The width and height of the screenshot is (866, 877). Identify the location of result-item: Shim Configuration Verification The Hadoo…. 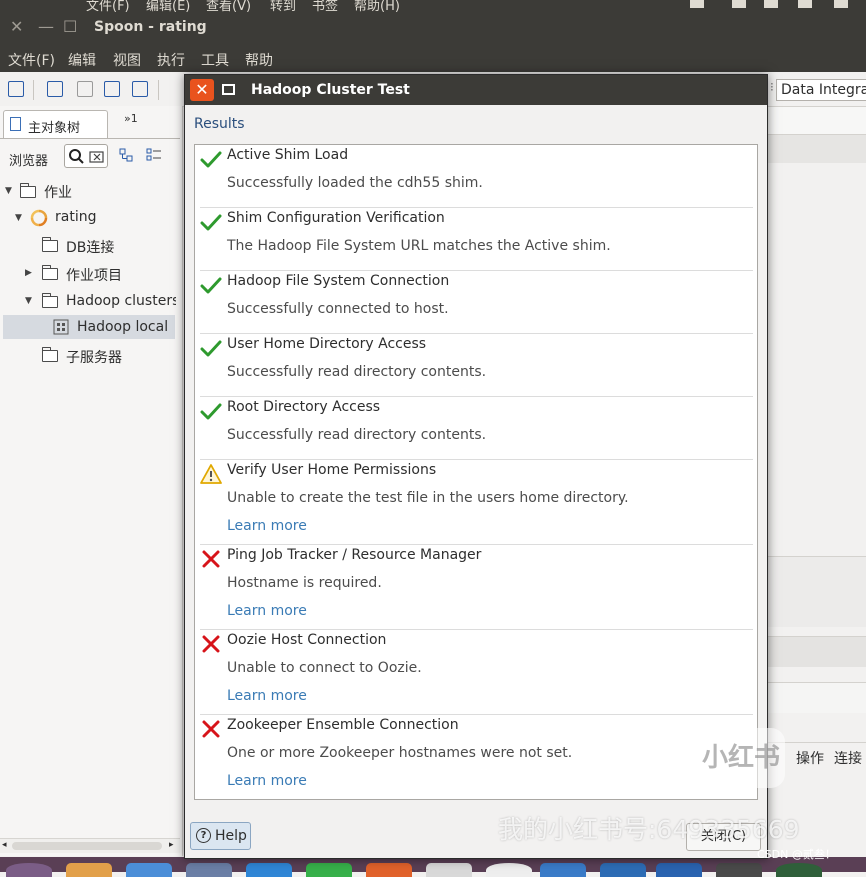
(476, 239).